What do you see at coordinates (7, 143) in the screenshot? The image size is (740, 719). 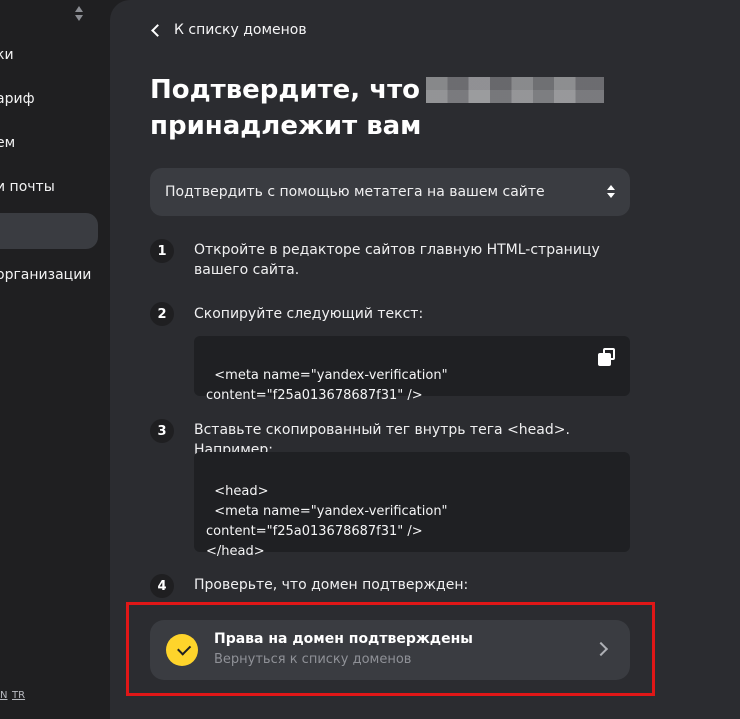 I see `sidebar-item: ем` at bounding box center [7, 143].